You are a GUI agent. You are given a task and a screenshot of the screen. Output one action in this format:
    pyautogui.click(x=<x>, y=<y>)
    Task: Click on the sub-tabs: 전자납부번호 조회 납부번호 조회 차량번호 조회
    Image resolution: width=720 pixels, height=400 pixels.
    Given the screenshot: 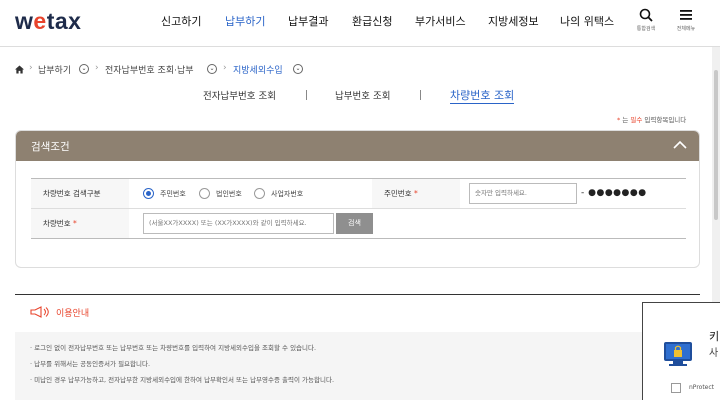 What is the action you would take?
    pyautogui.click(x=360, y=96)
    